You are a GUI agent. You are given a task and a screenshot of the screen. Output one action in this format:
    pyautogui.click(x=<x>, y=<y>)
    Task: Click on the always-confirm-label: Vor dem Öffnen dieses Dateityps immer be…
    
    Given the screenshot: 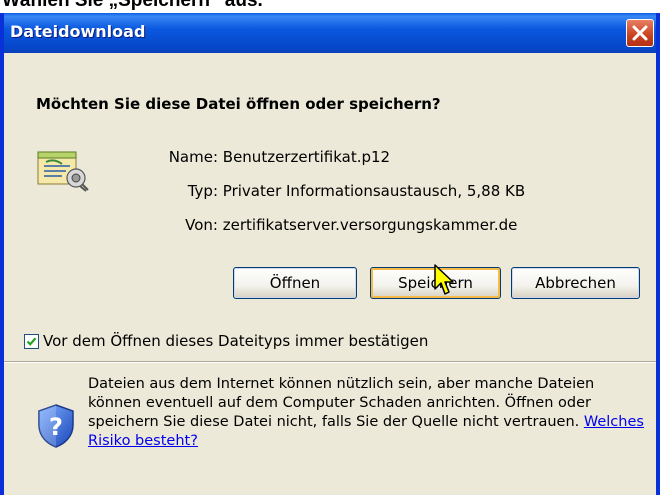 What is the action you would take?
    pyautogui.click(x=236, y=341)
    